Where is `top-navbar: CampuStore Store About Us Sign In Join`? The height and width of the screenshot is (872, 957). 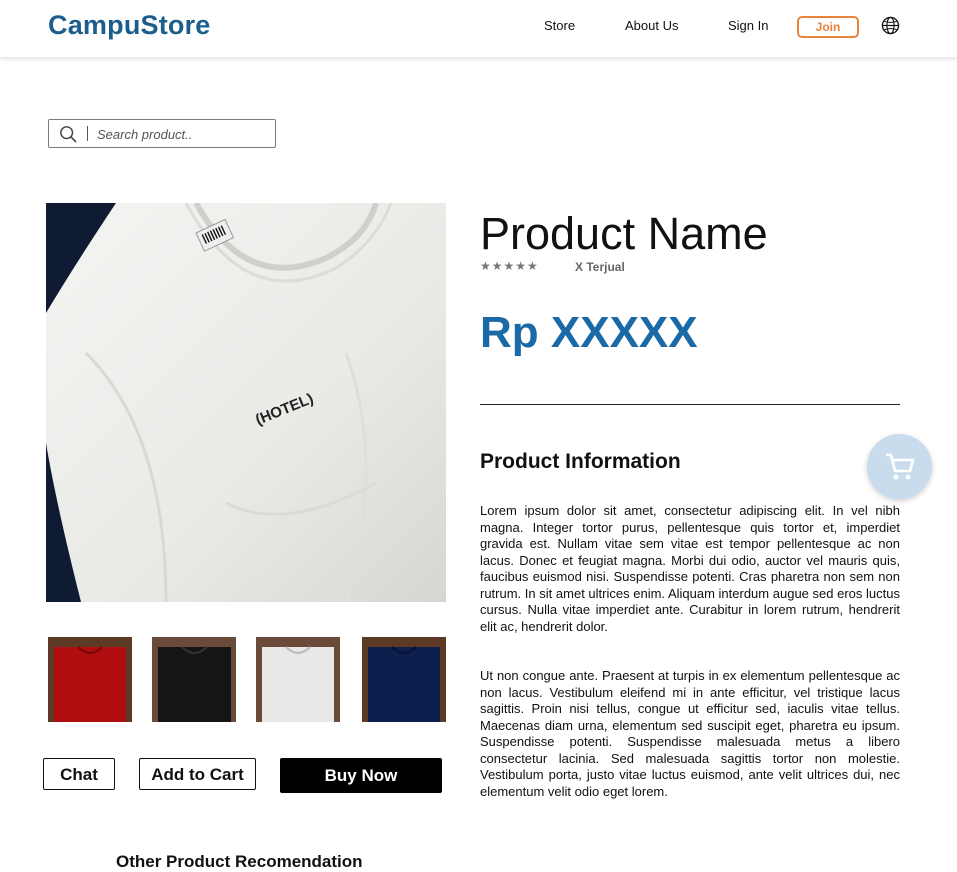
top-navbar: CampuStore Store About Us Sign In Join is located at coordinates (478, 28).